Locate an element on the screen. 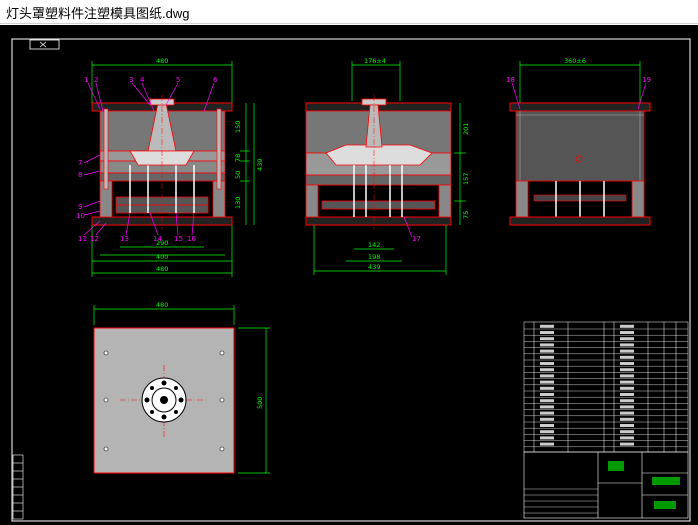 The width and height of the screenshot is (698, 525). front-height-1: 150 is located at coordinates (238, 127).